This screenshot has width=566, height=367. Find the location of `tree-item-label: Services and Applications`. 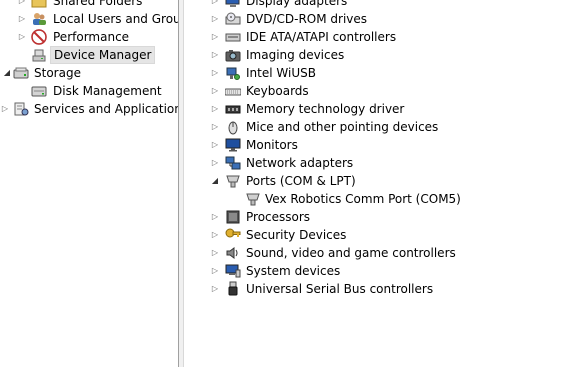

tree-item-label: Services and Applications is located at coordinates (106, 109).